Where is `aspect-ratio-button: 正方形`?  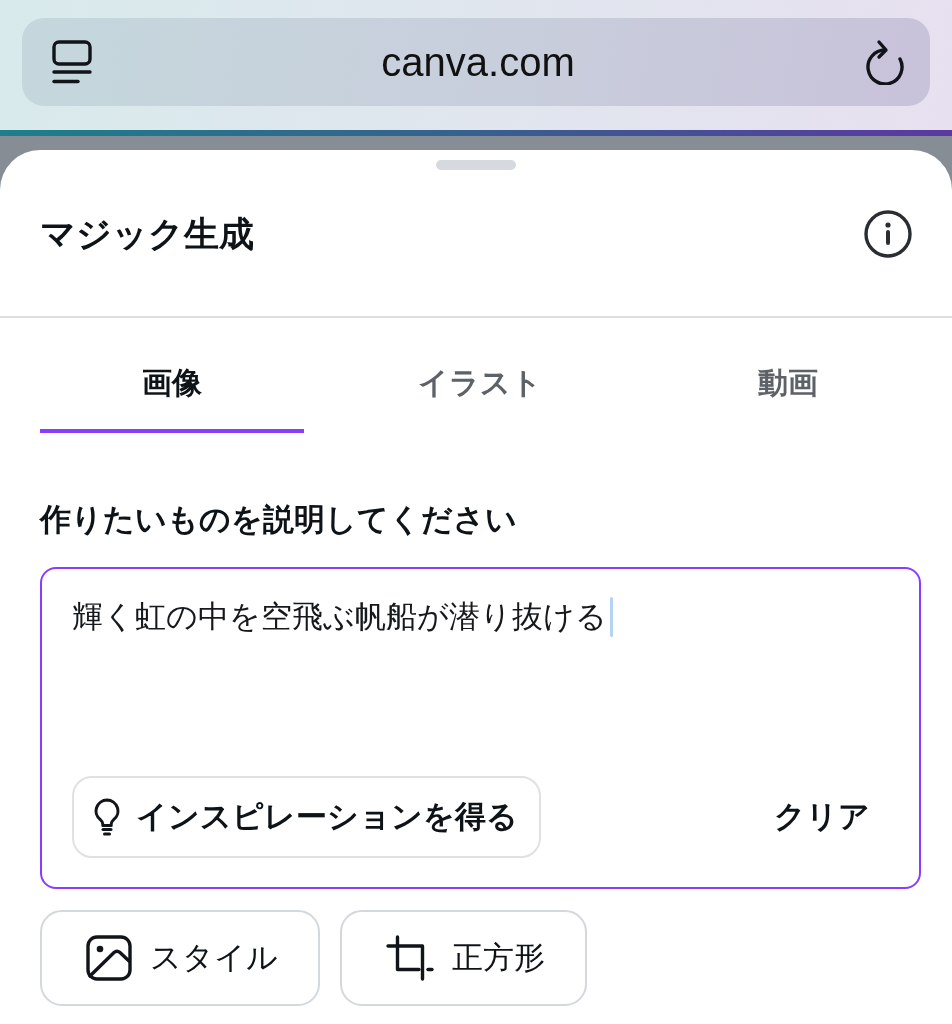
aspect-ratio-button: 正方形 is located at coordinates (463, 958).